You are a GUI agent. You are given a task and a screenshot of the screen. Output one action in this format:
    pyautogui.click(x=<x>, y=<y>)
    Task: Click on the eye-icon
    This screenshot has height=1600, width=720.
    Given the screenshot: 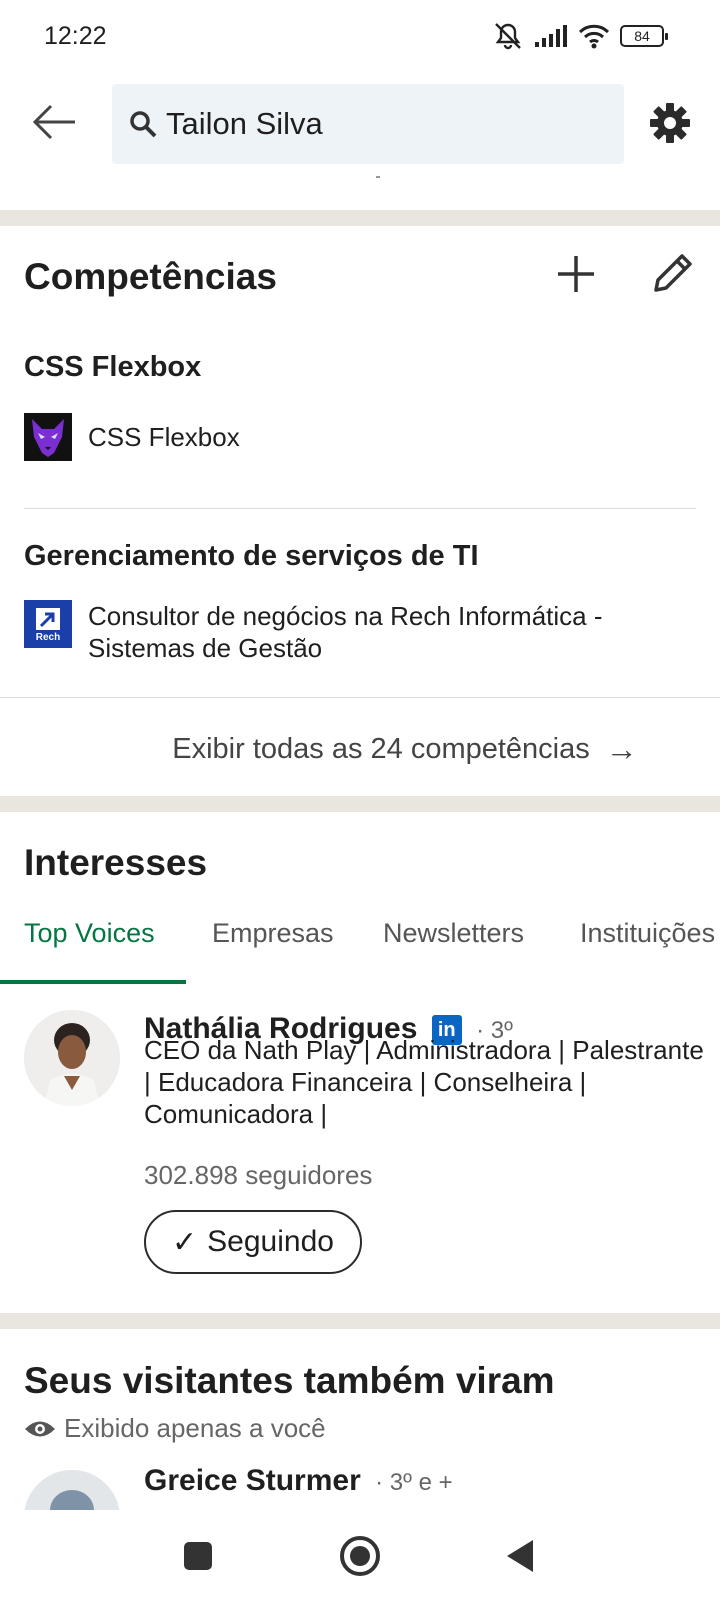 What is the action you would take?
    pyautogui.click(x=40, y=1428)
    